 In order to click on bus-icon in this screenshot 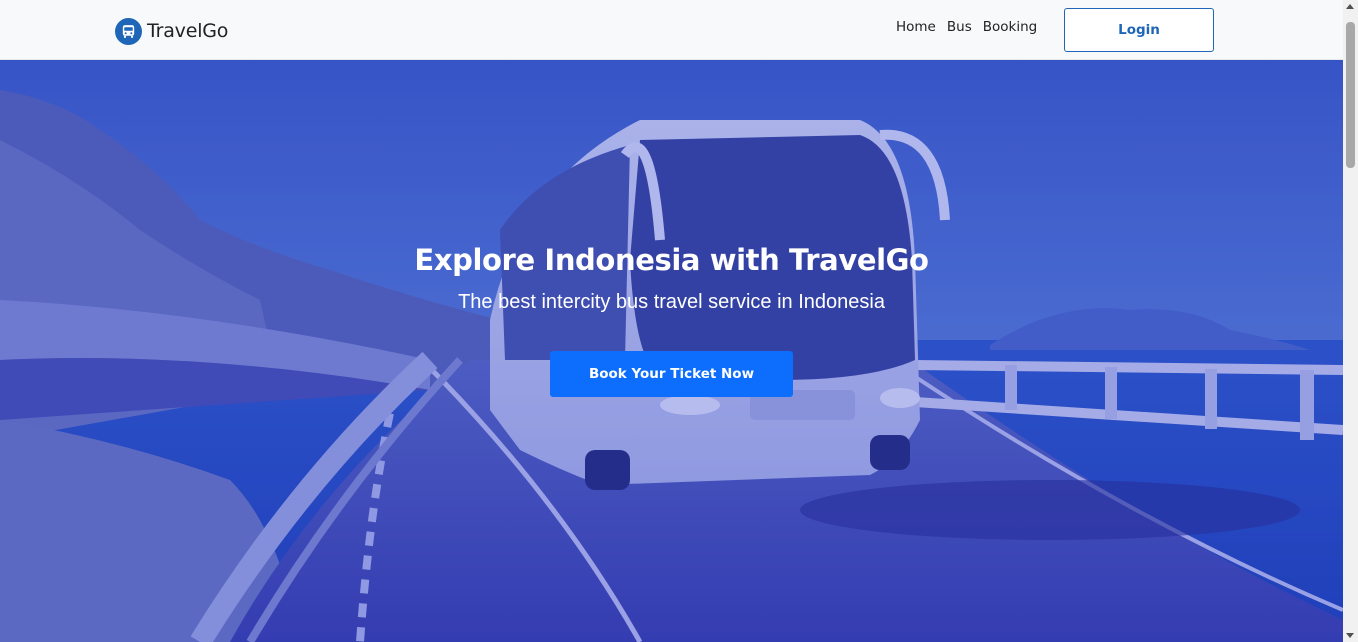, I will do `click(128, 31)`.